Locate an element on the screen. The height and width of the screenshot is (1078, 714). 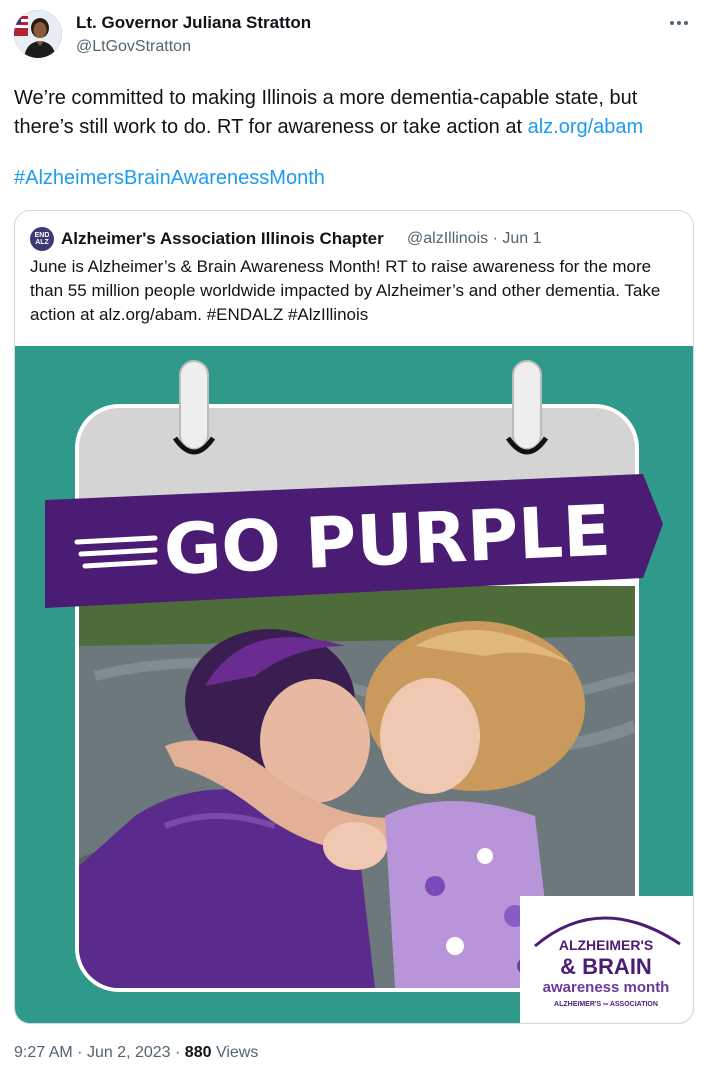
tweet-date: Jun 2, 2023 is located at coordinates (129, 1052).